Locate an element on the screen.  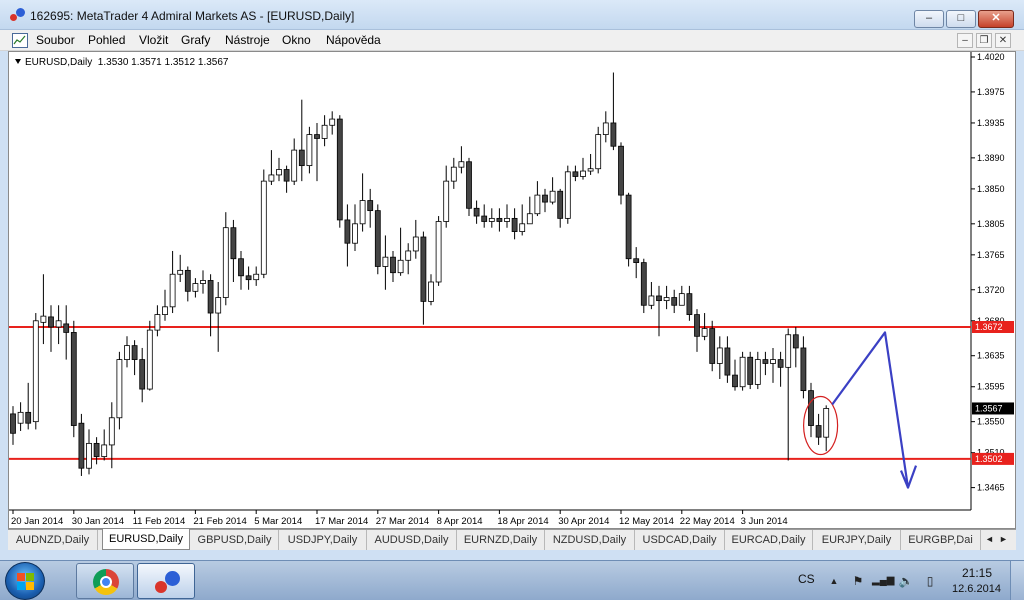
chart-close-button: ✕ is located at coordinates (1003, 40).